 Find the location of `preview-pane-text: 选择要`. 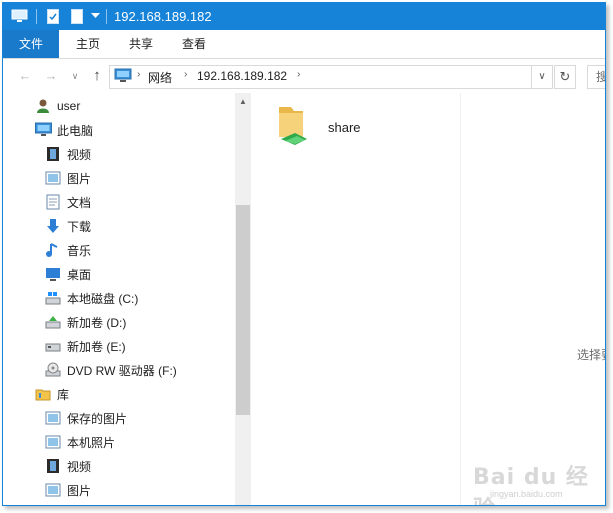

preview-pane-text: 选择要 is located at coordinates (591, 355).